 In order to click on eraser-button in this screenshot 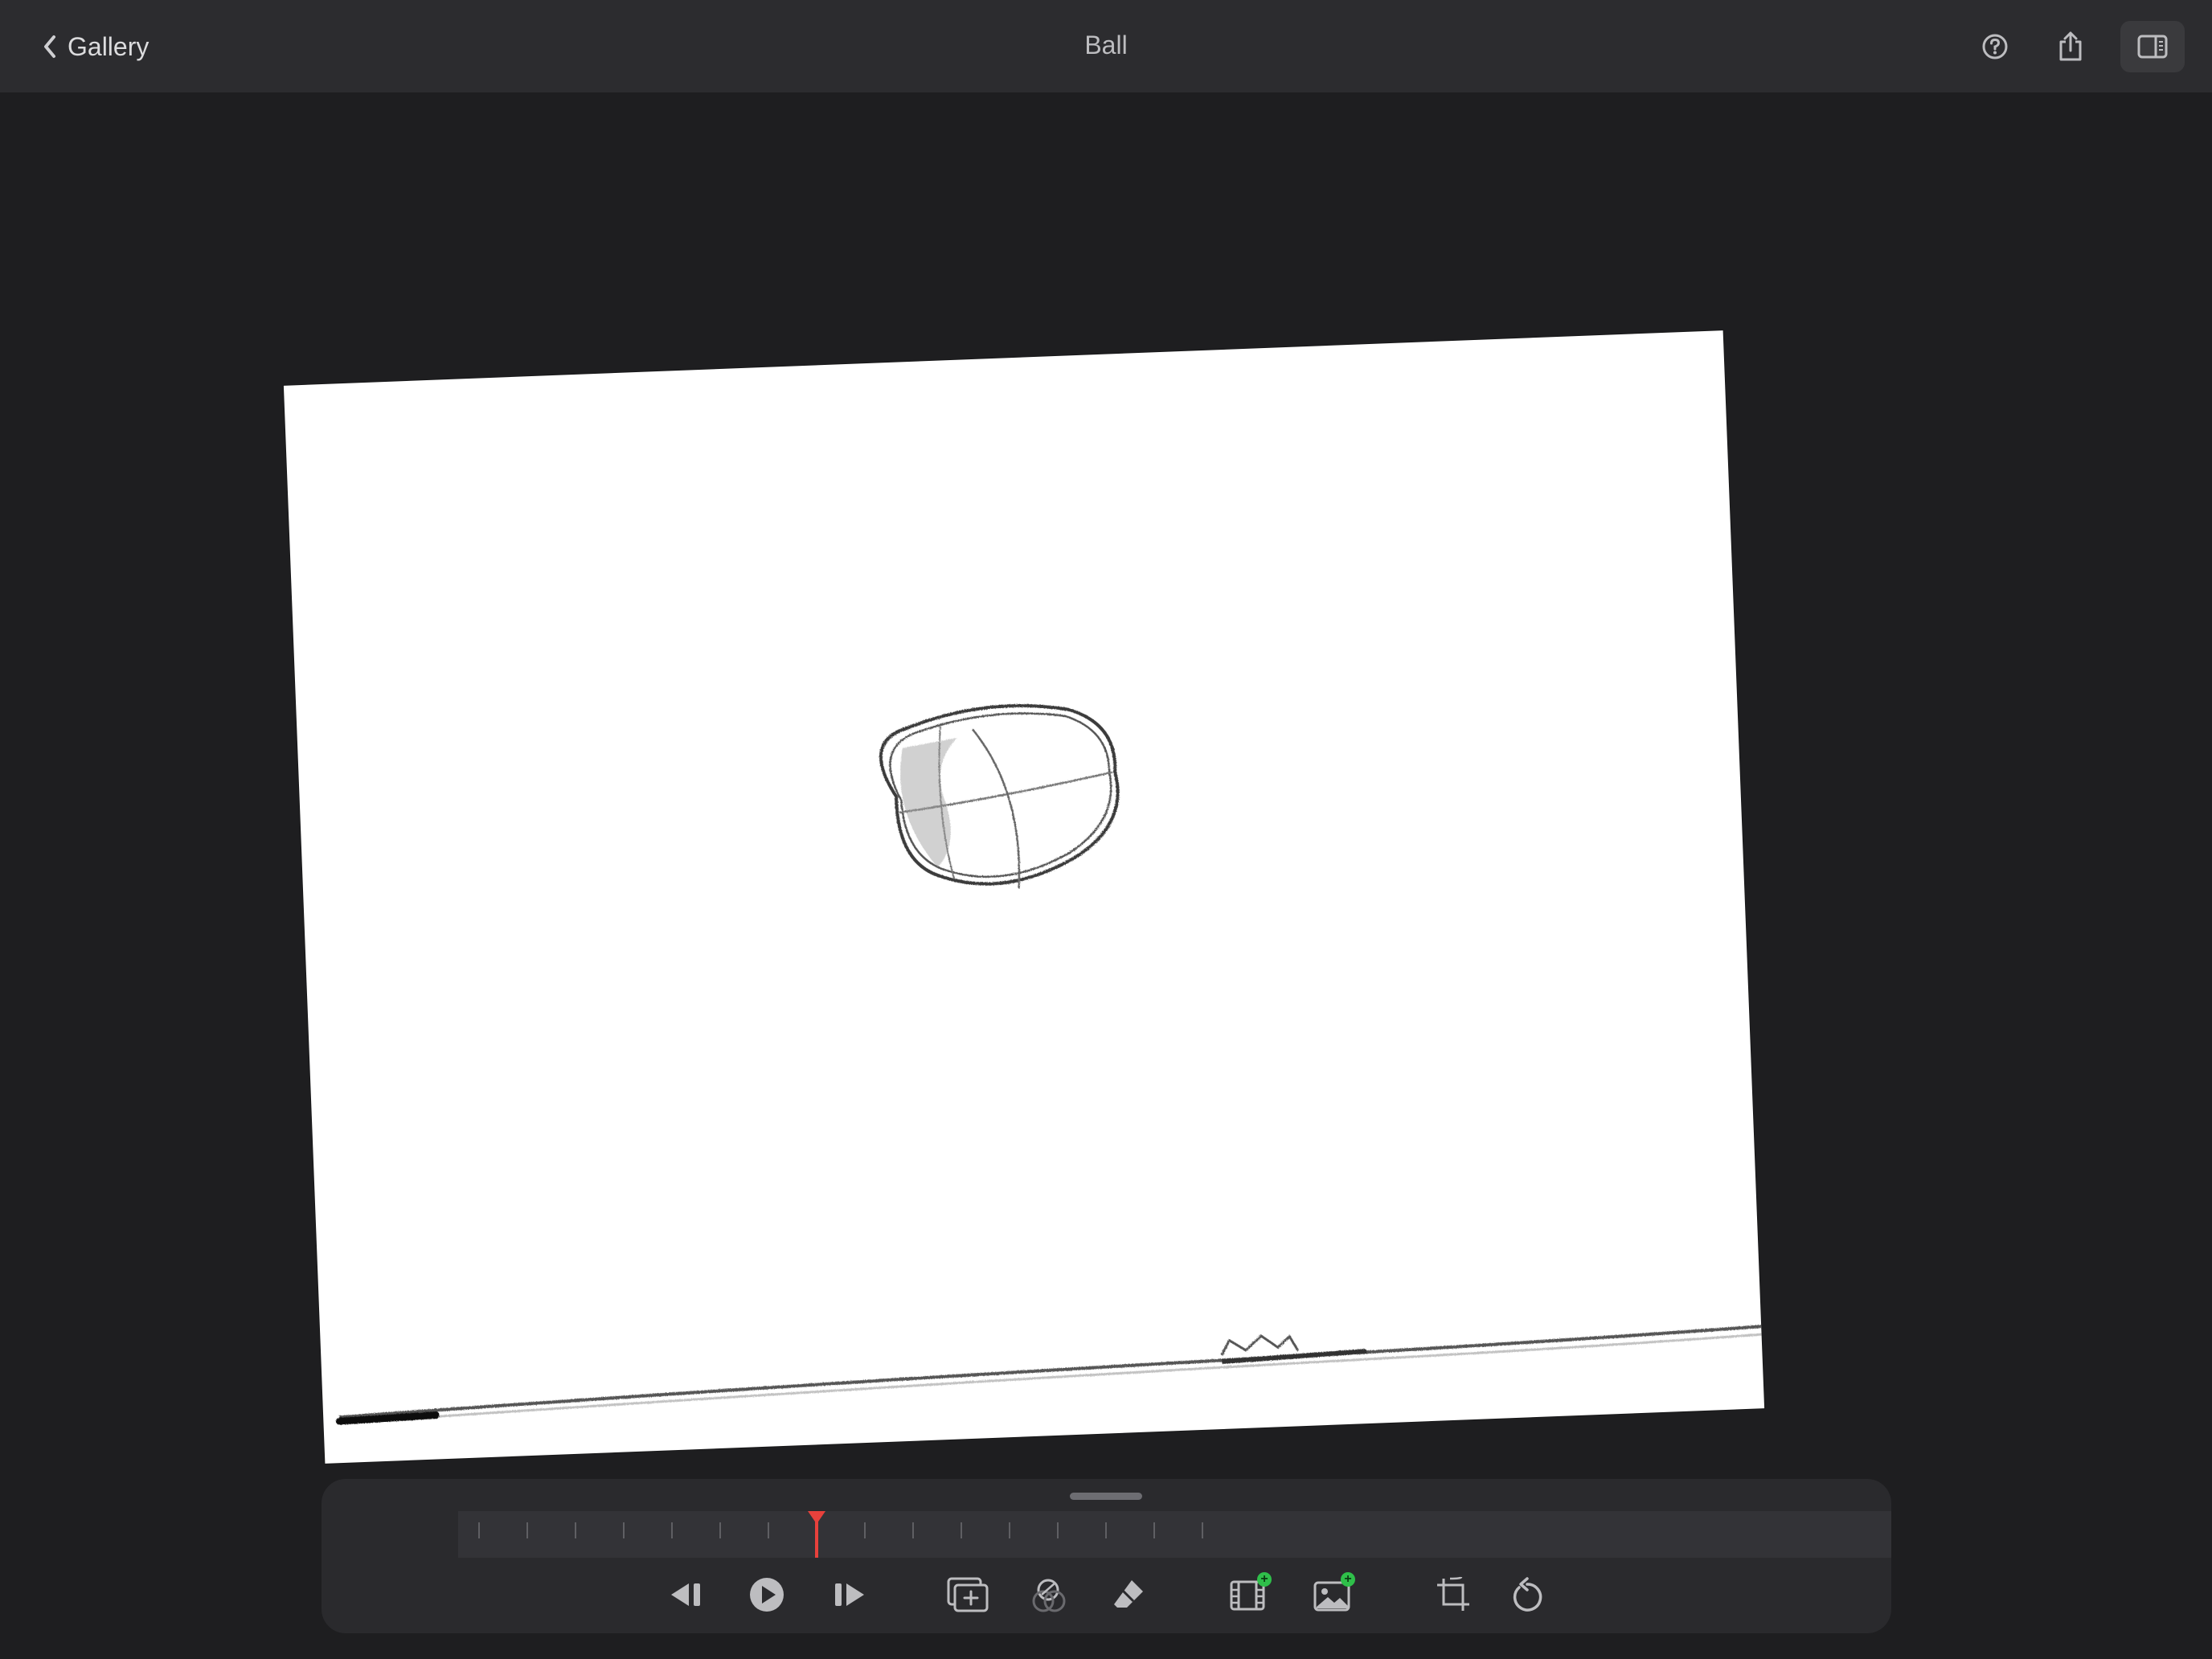, I will do `click(1128, 1594)`.